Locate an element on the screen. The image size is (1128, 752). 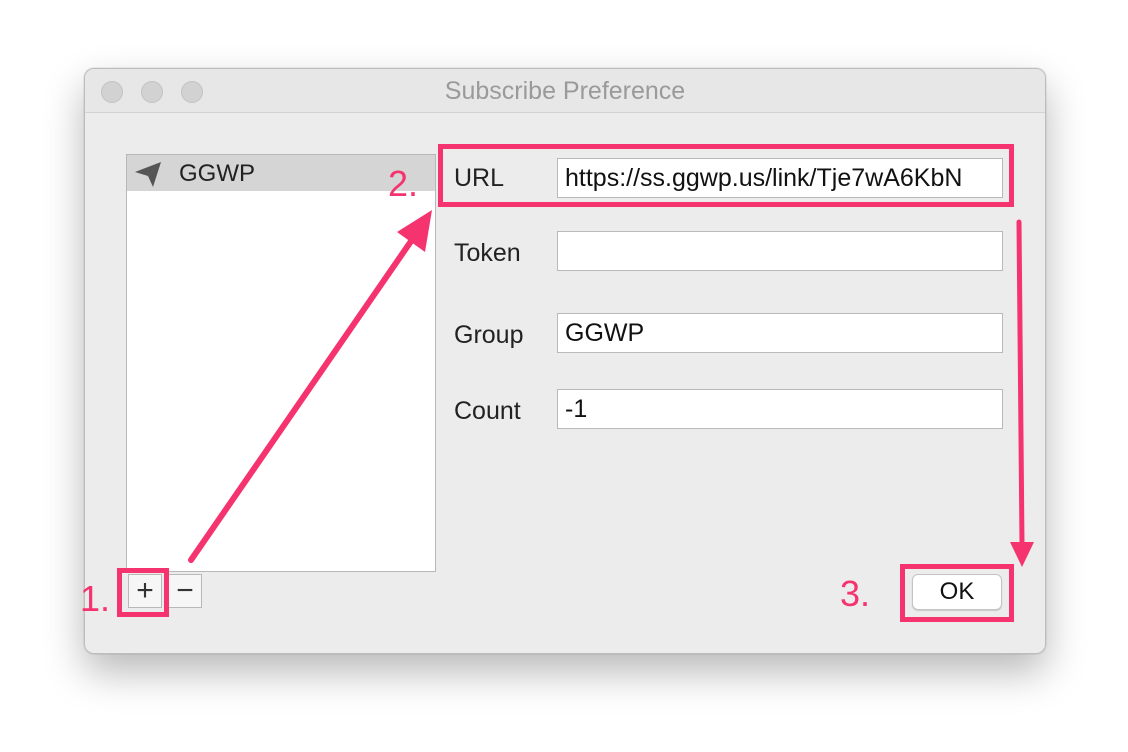
arrow-url-to-ok is located at coordinates (1022, 393).